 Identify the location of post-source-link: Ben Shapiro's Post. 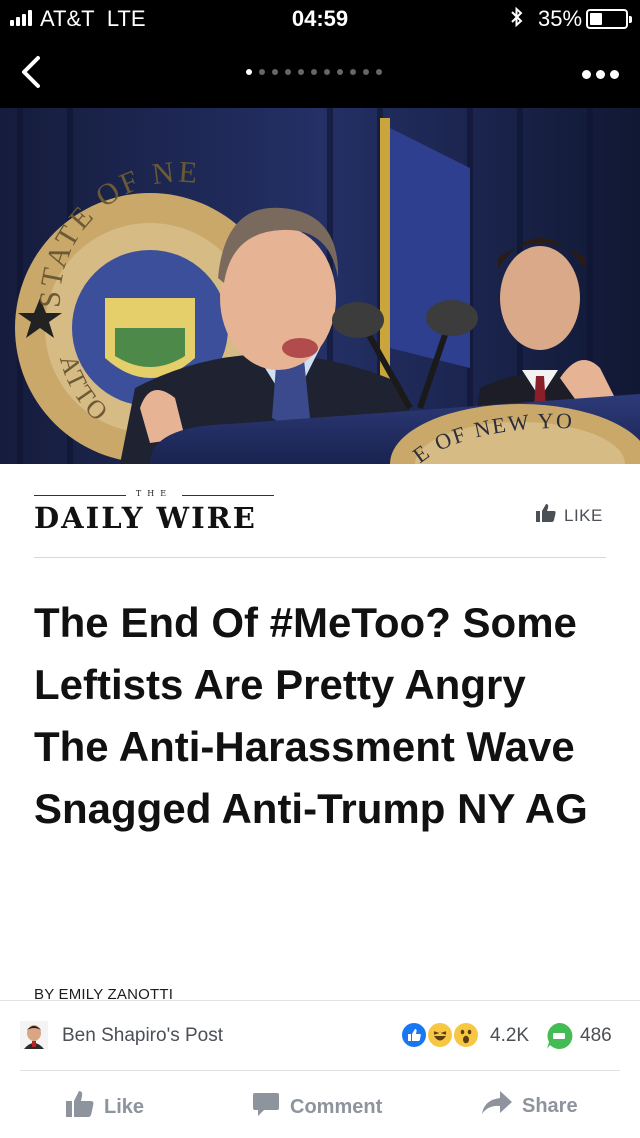
(142, 1036).